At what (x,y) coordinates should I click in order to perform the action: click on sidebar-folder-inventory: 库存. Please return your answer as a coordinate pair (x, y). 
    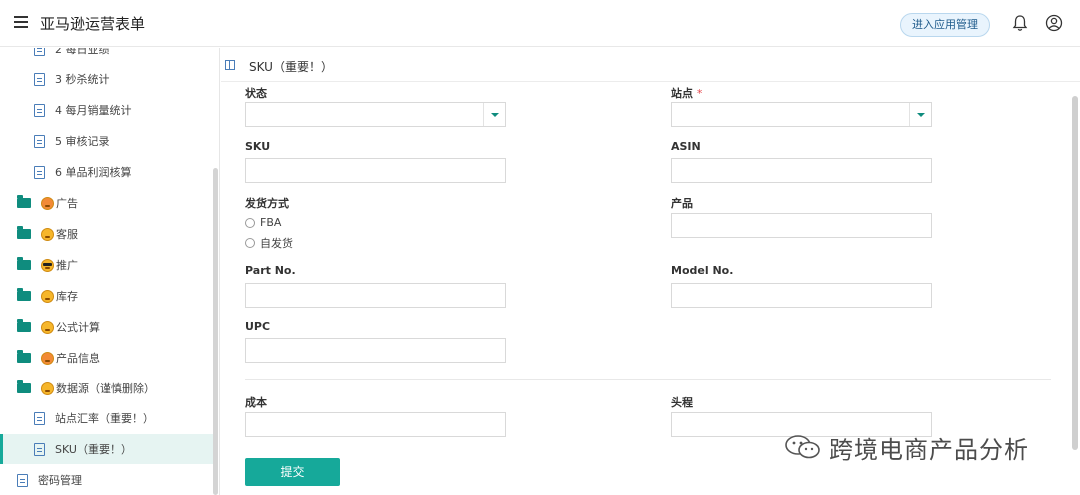
    Looking at the image, I should click on (106, 296).